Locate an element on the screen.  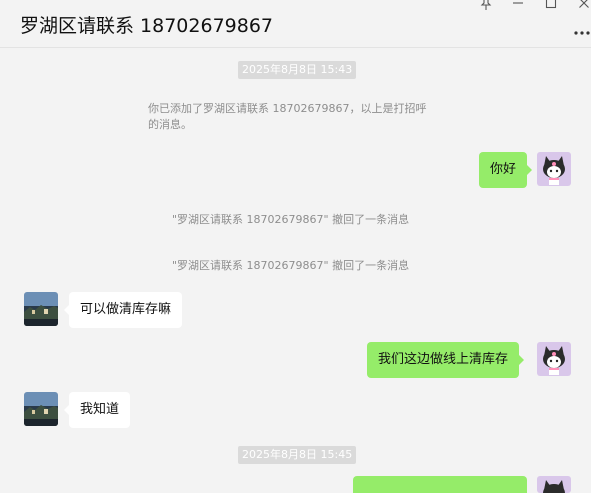
outgoing-message-bubble-partial is located at coordinates (440, 484).